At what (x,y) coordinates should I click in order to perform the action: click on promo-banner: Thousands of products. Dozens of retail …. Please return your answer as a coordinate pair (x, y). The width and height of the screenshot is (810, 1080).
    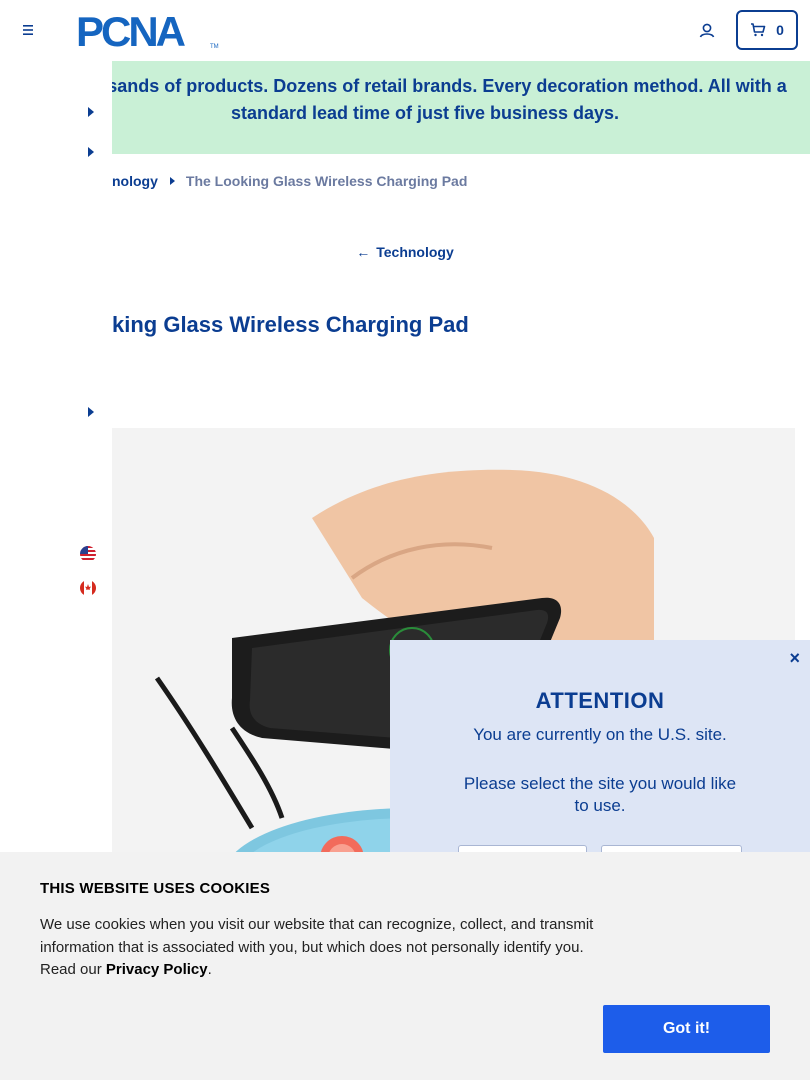
    Looking at the image, I should click on (405, 107).